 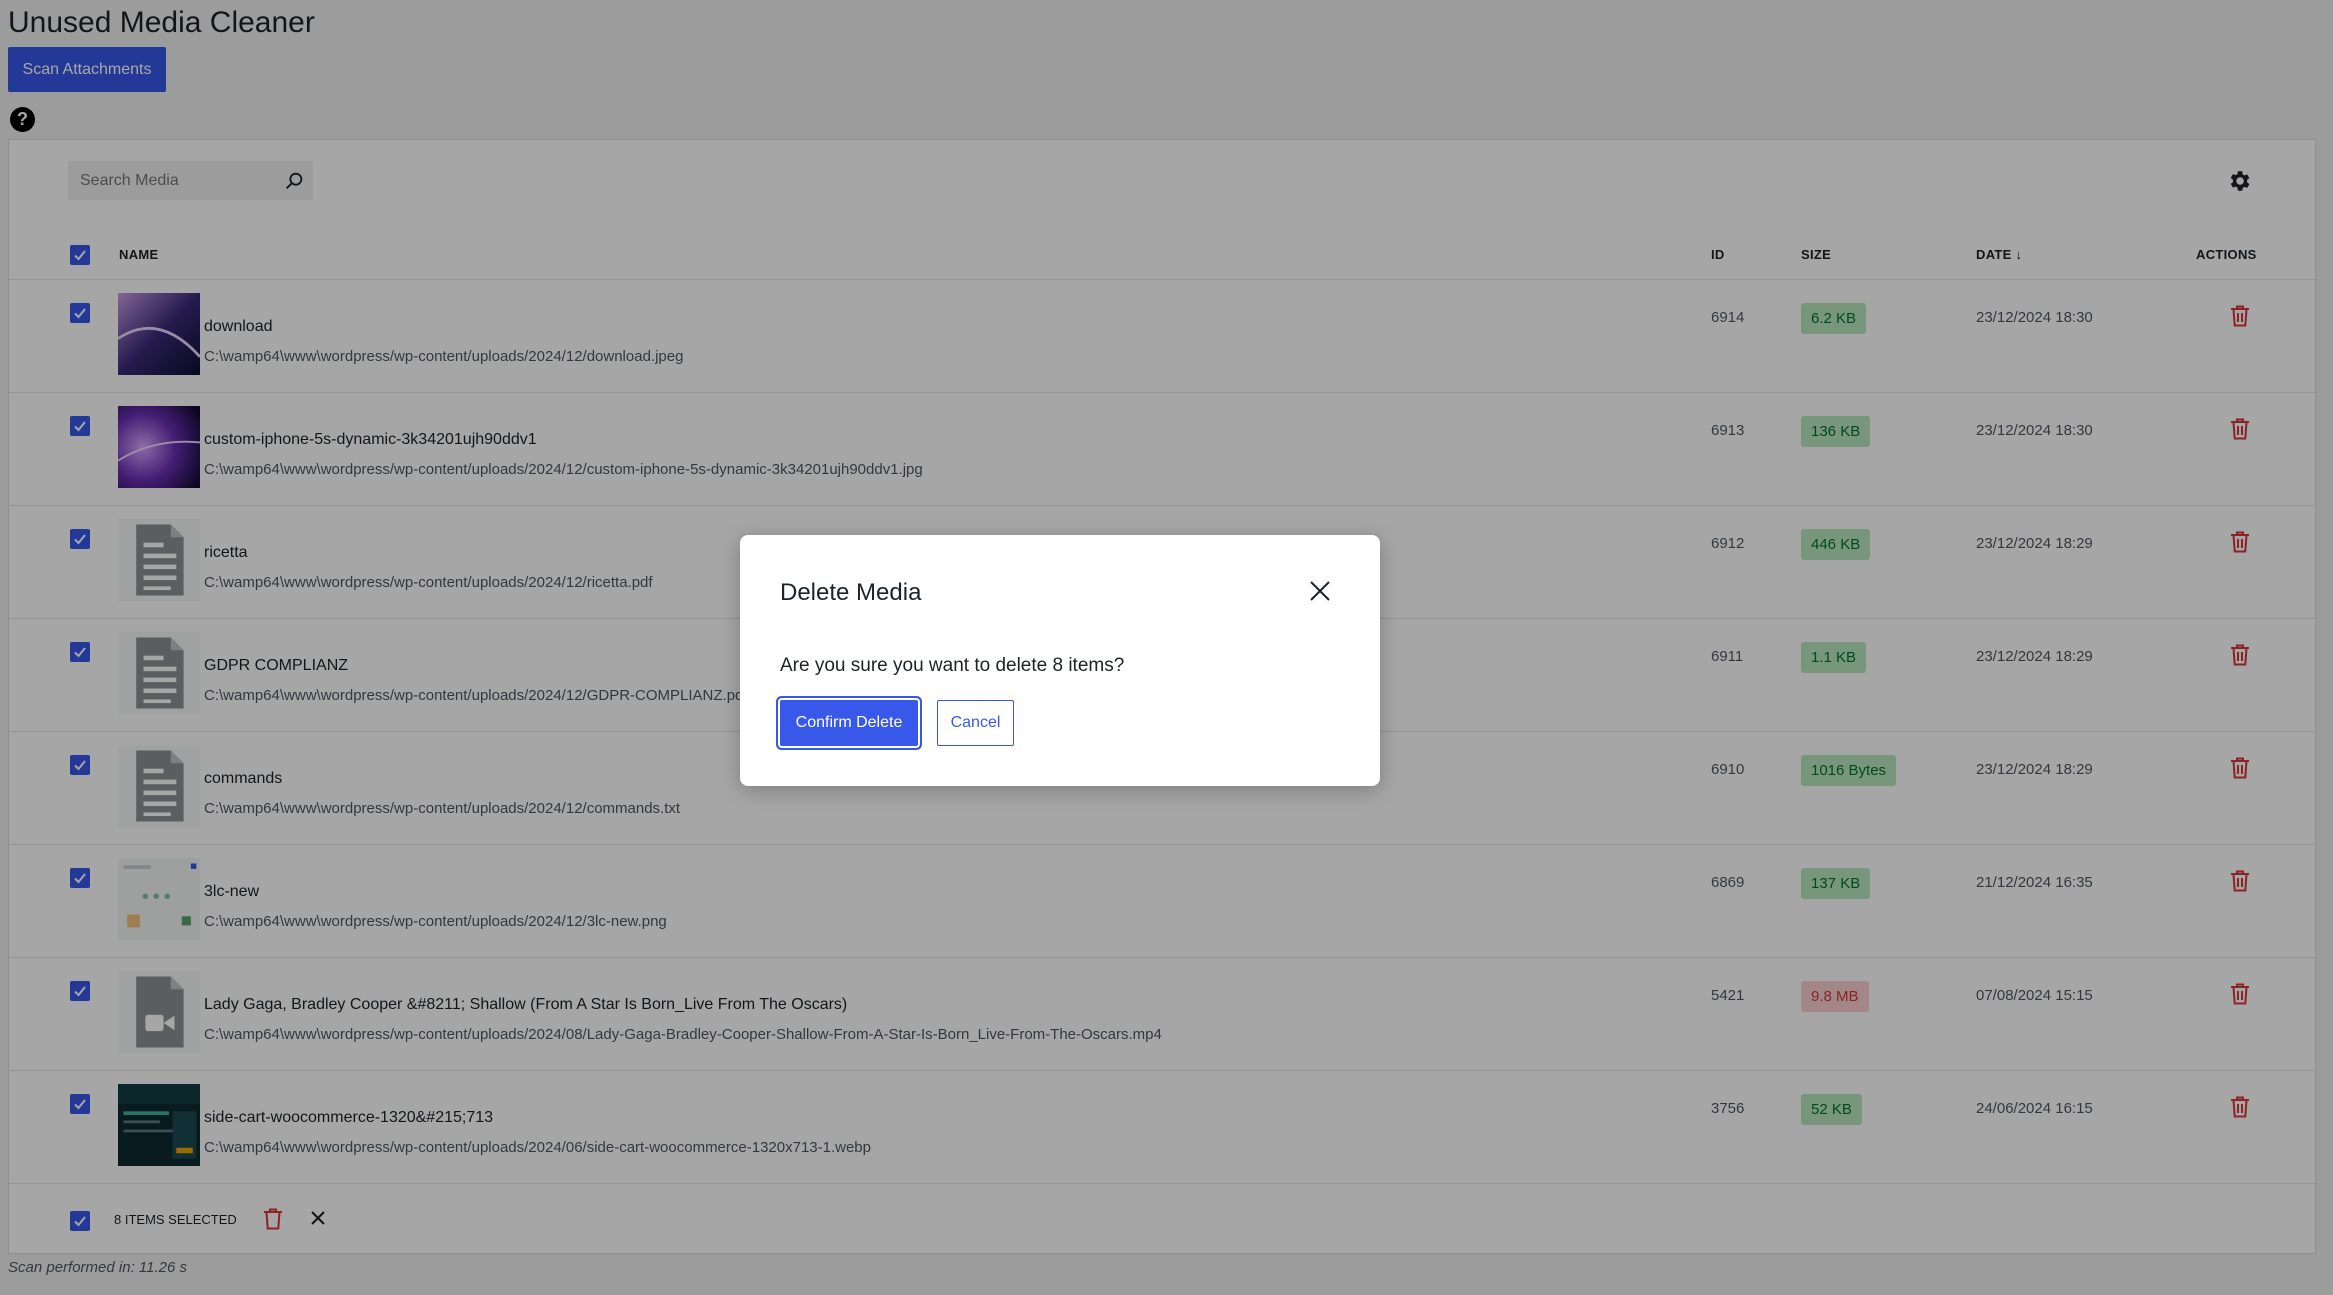 What do you see at coordinates (952, 665) in the screenshot?
I see `modal-message: Are you sure you want to delete 8 items?` at bounding box center [952, 665].